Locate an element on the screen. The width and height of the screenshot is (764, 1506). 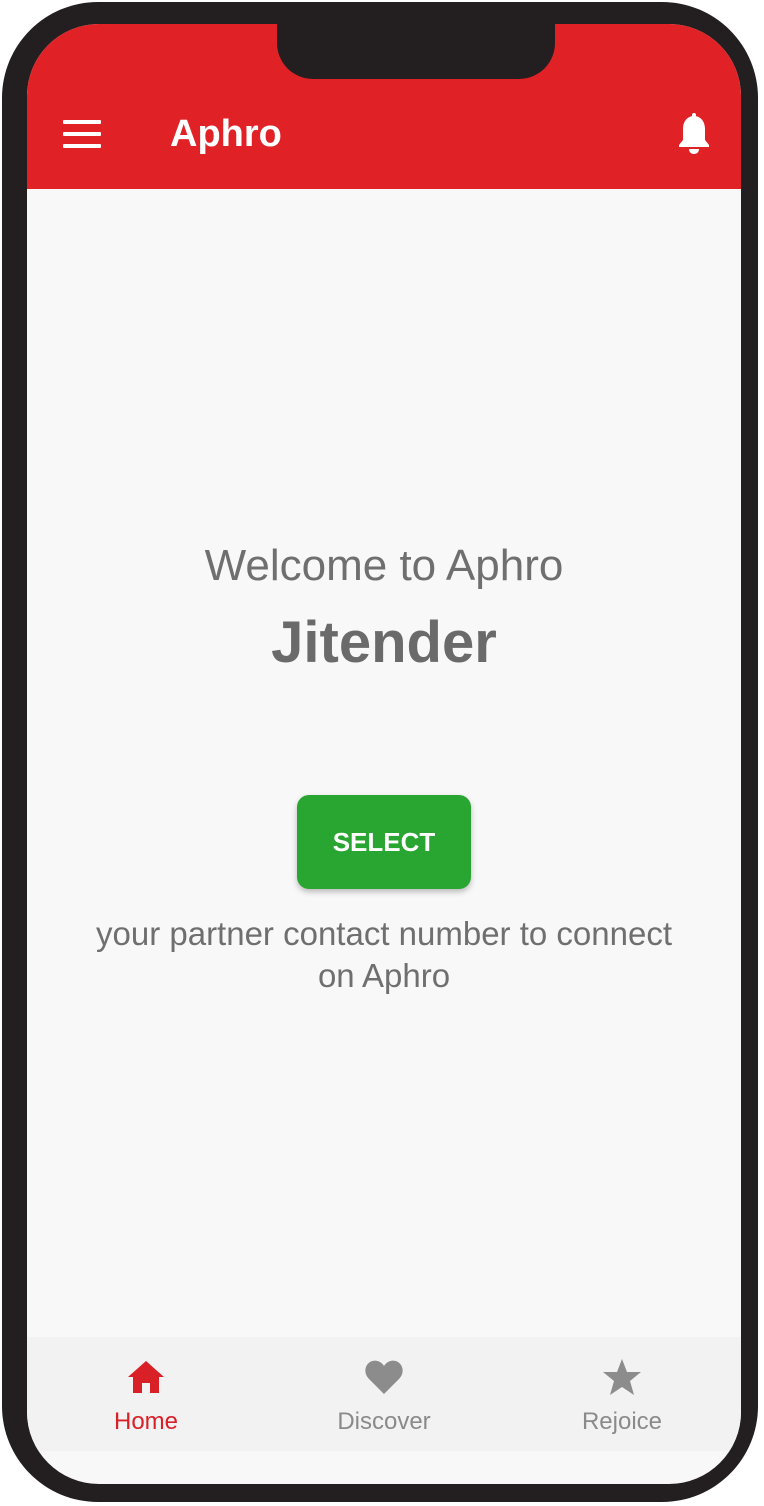
heart-icon is located at coordinates (384, 1377).